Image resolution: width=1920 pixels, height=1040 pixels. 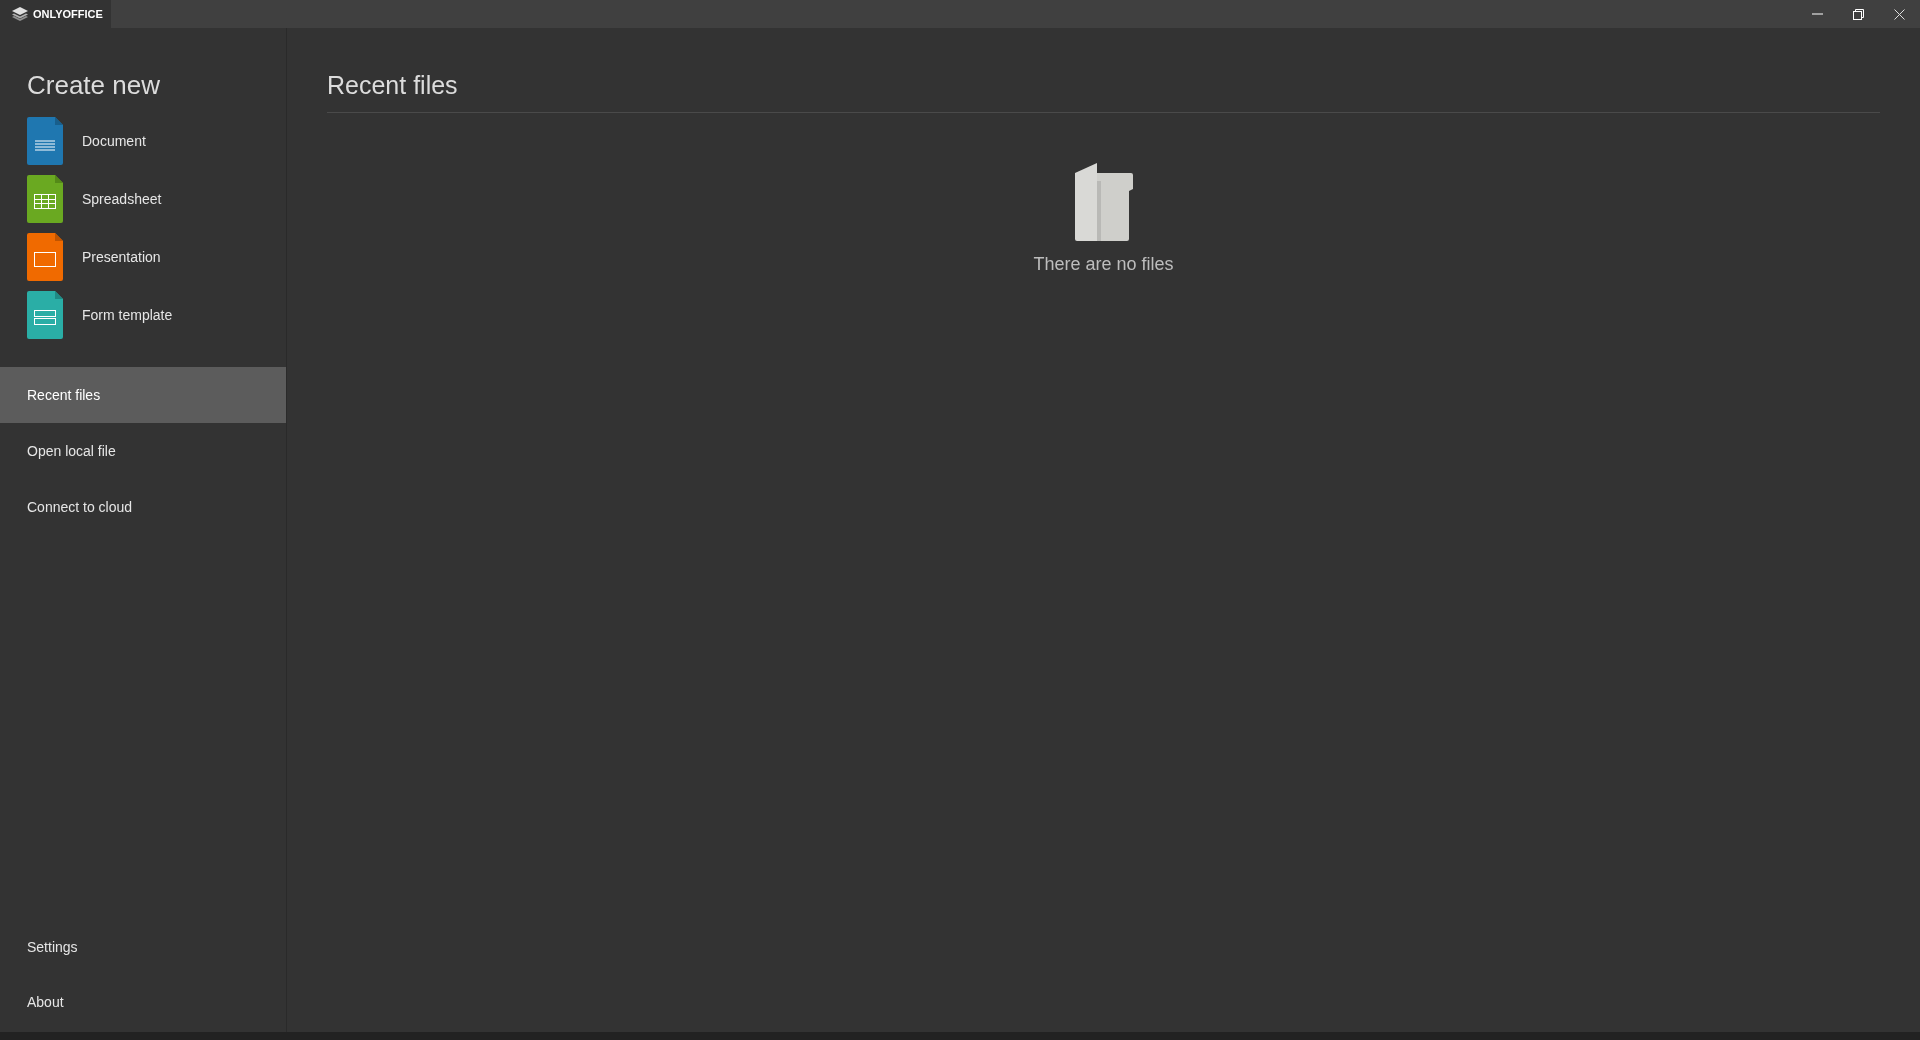 What do you see at coordinates (143, 395) in the screenshot?
I see `nav-item: Recent files` at bounding box center [143, 395].